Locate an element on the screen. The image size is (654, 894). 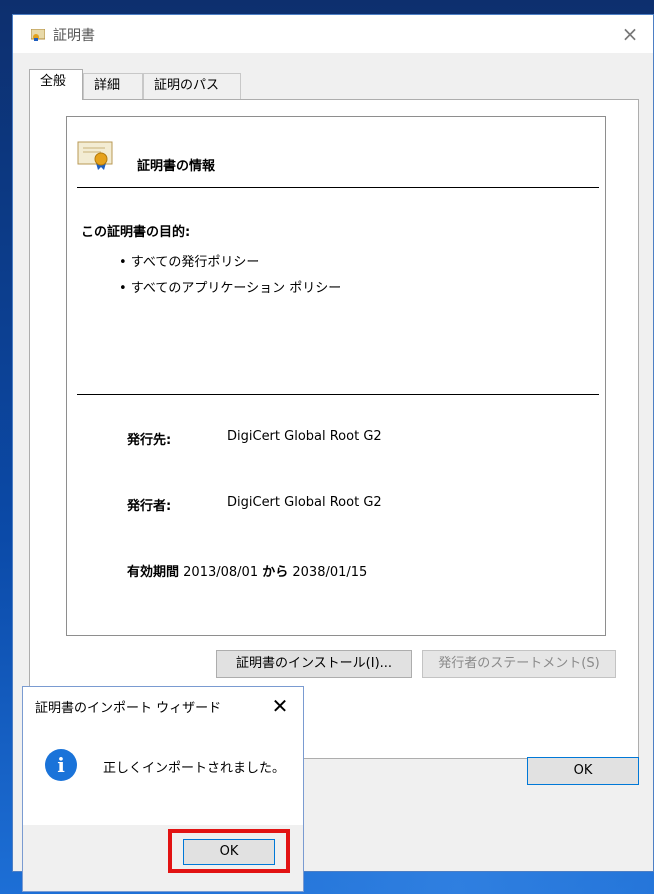
ok-button: OK is located at coordinates (583, 771).